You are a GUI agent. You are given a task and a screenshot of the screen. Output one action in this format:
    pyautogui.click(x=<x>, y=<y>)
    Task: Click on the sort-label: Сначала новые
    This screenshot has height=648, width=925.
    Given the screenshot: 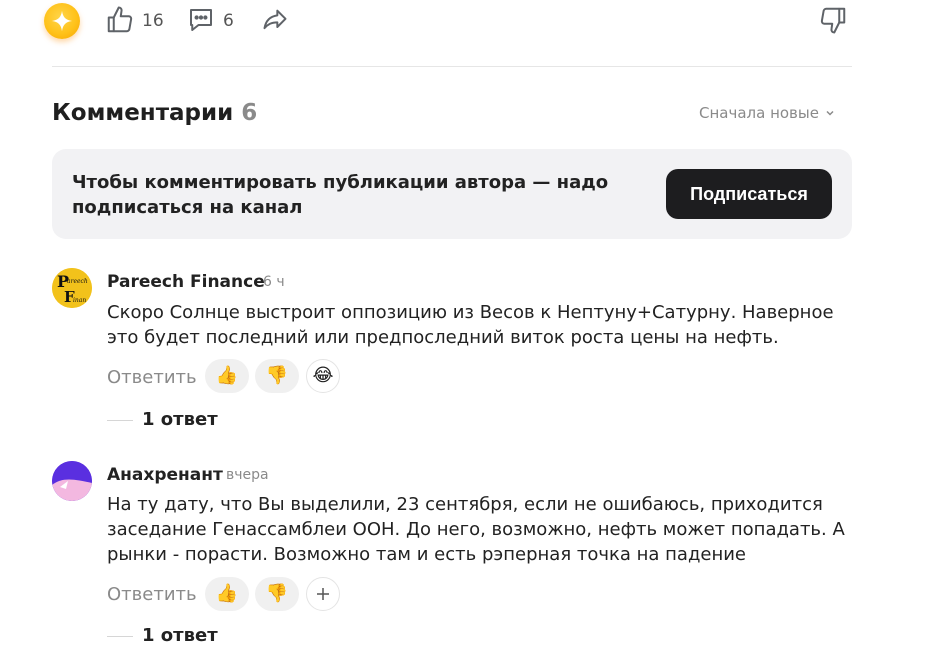 What is the action you would take?
    pyautogui.click(x=759, y=113)
    